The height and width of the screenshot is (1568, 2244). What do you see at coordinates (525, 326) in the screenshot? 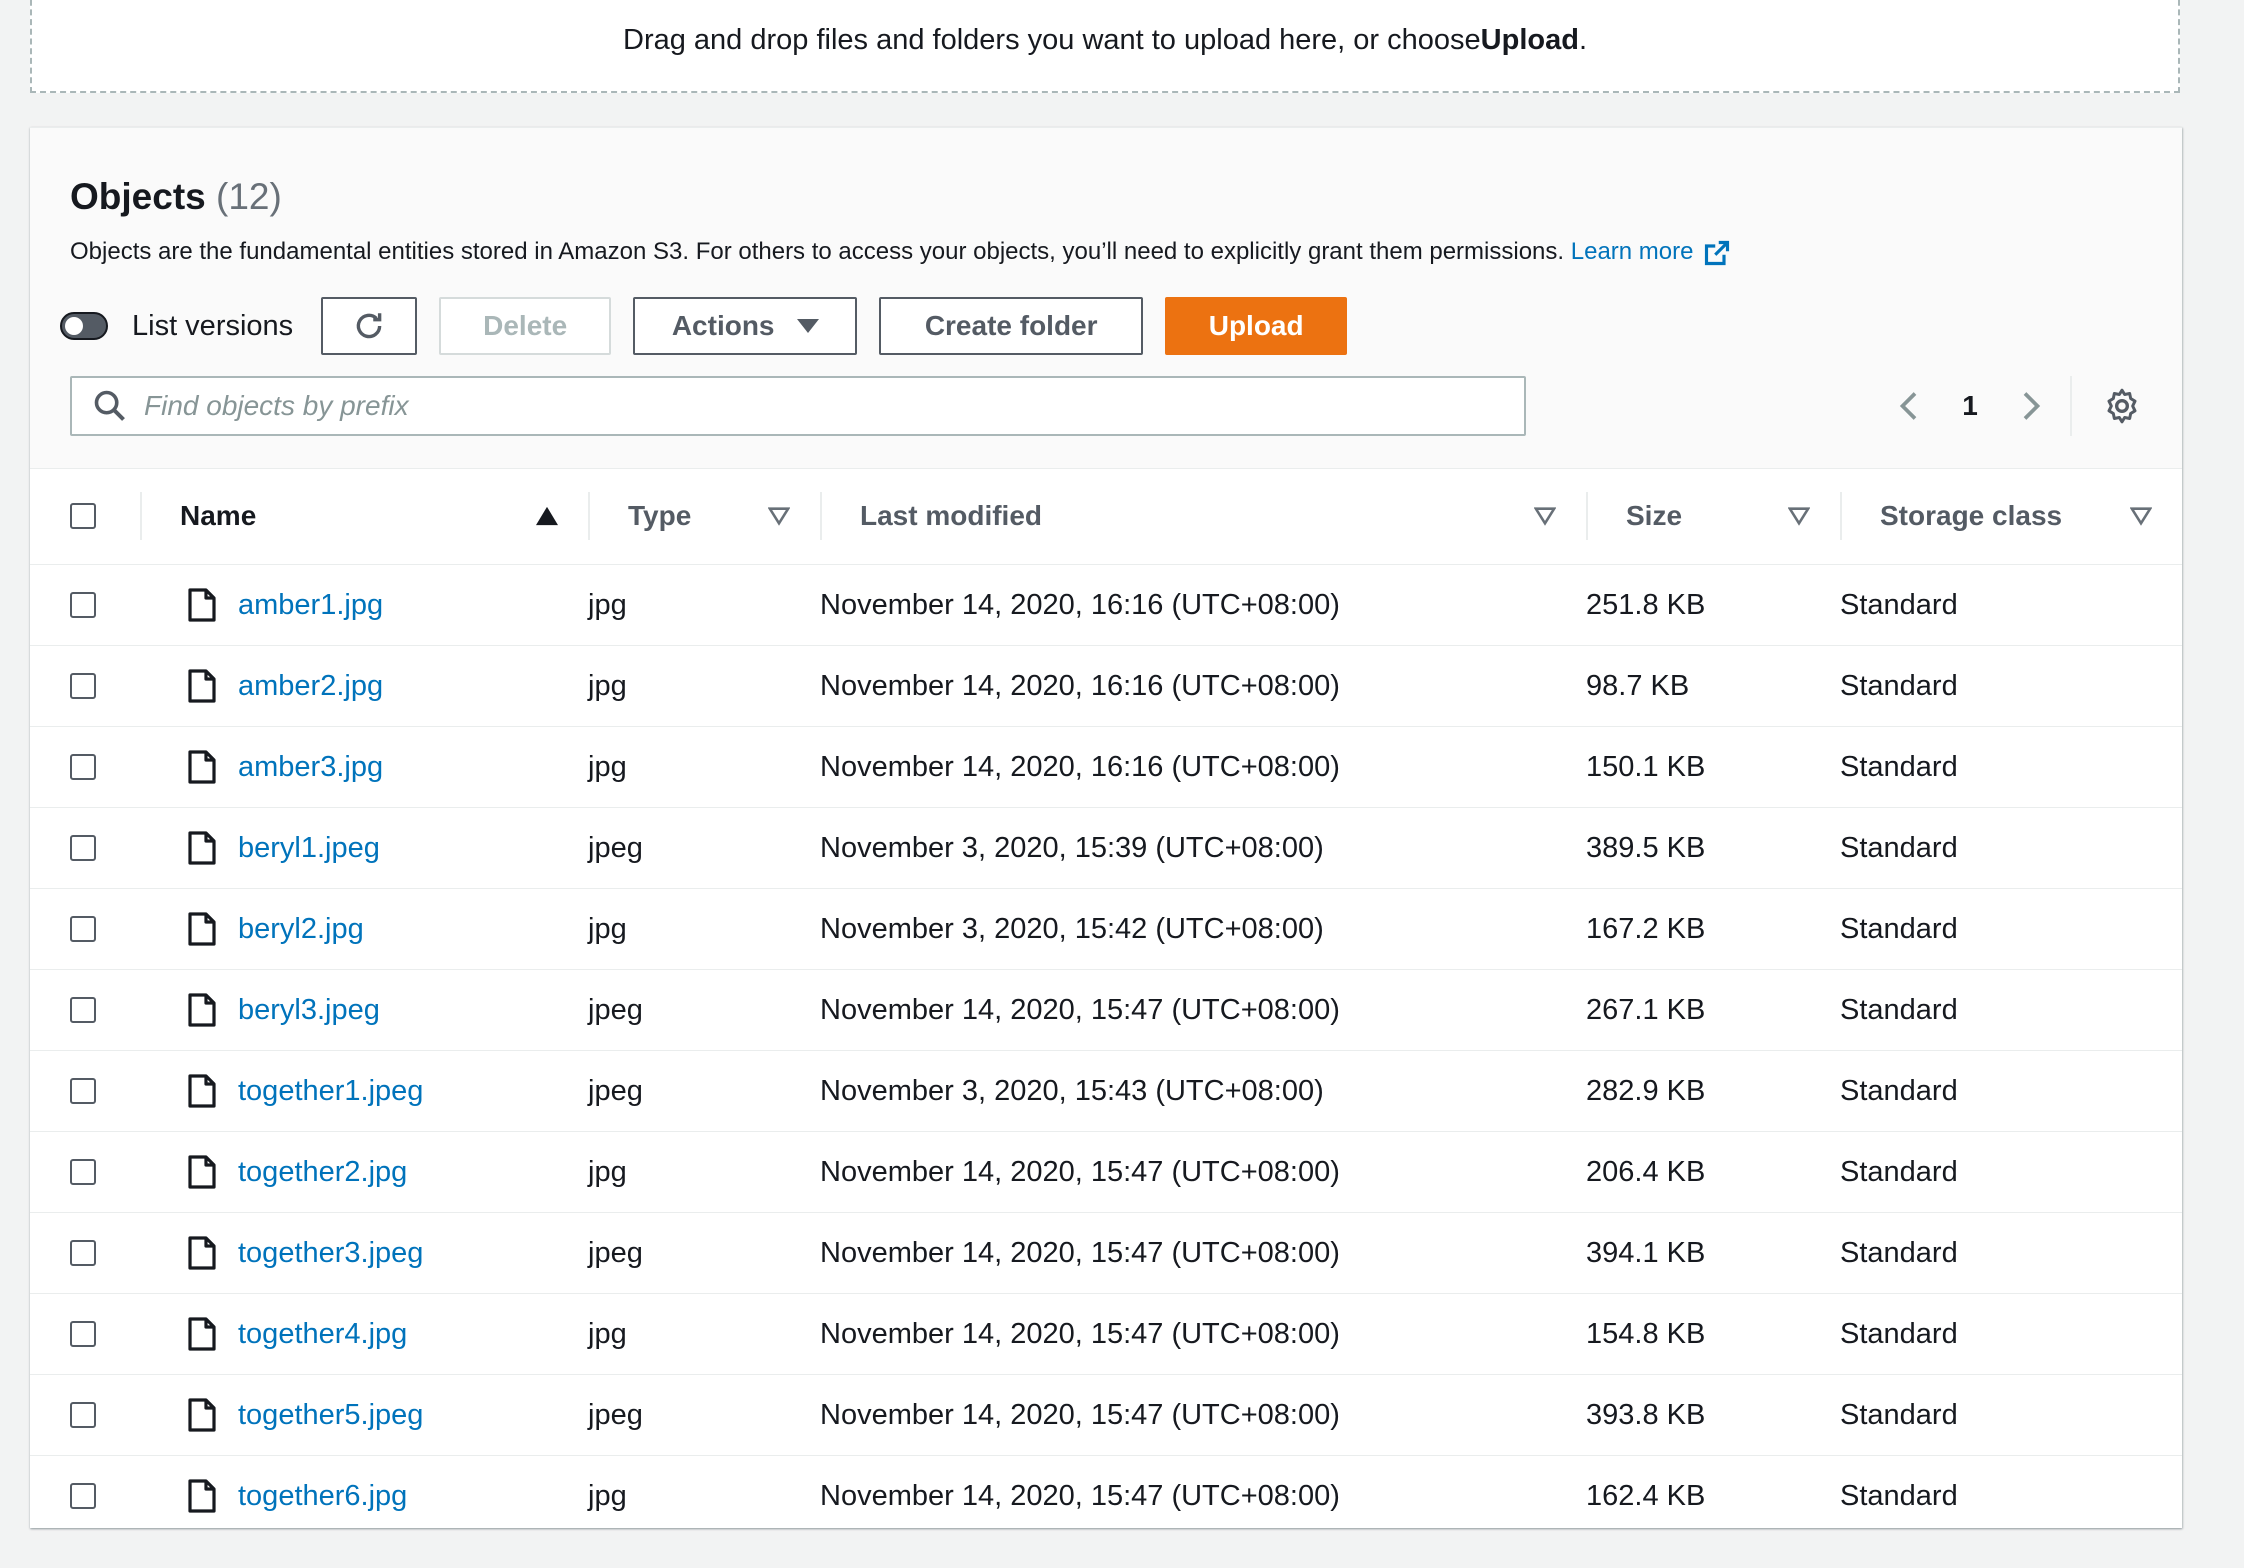
I see `delete-button: Delete` at bounding box center [525, 326].